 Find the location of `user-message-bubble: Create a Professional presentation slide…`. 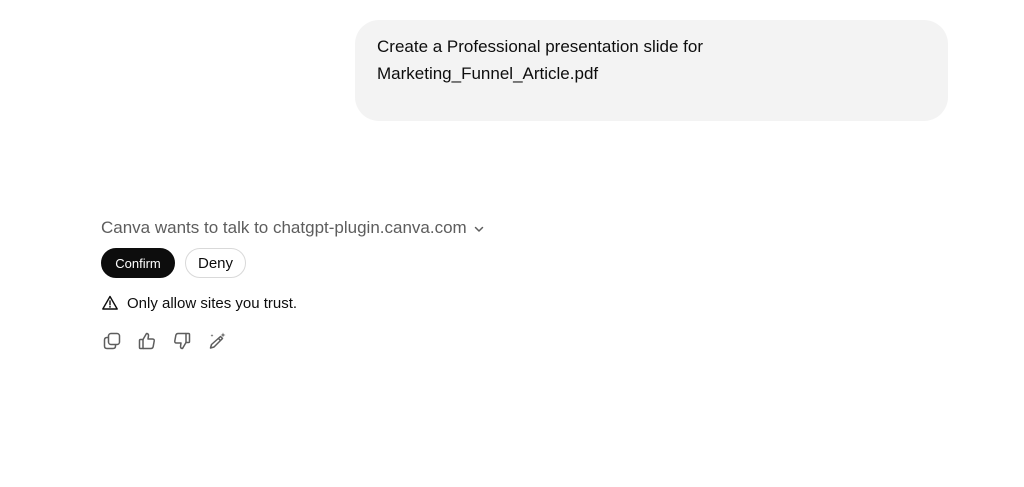

user-message-bubble: Create a Professional presentation slide… is located at coordinates (651, 70).